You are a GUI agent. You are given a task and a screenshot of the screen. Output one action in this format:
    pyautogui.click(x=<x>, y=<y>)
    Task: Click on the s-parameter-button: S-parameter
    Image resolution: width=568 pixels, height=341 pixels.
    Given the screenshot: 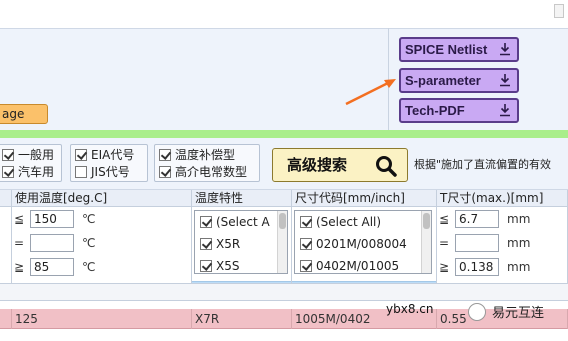 What is the action you would take?
    pyautogui.click(x=459, y=80)
    